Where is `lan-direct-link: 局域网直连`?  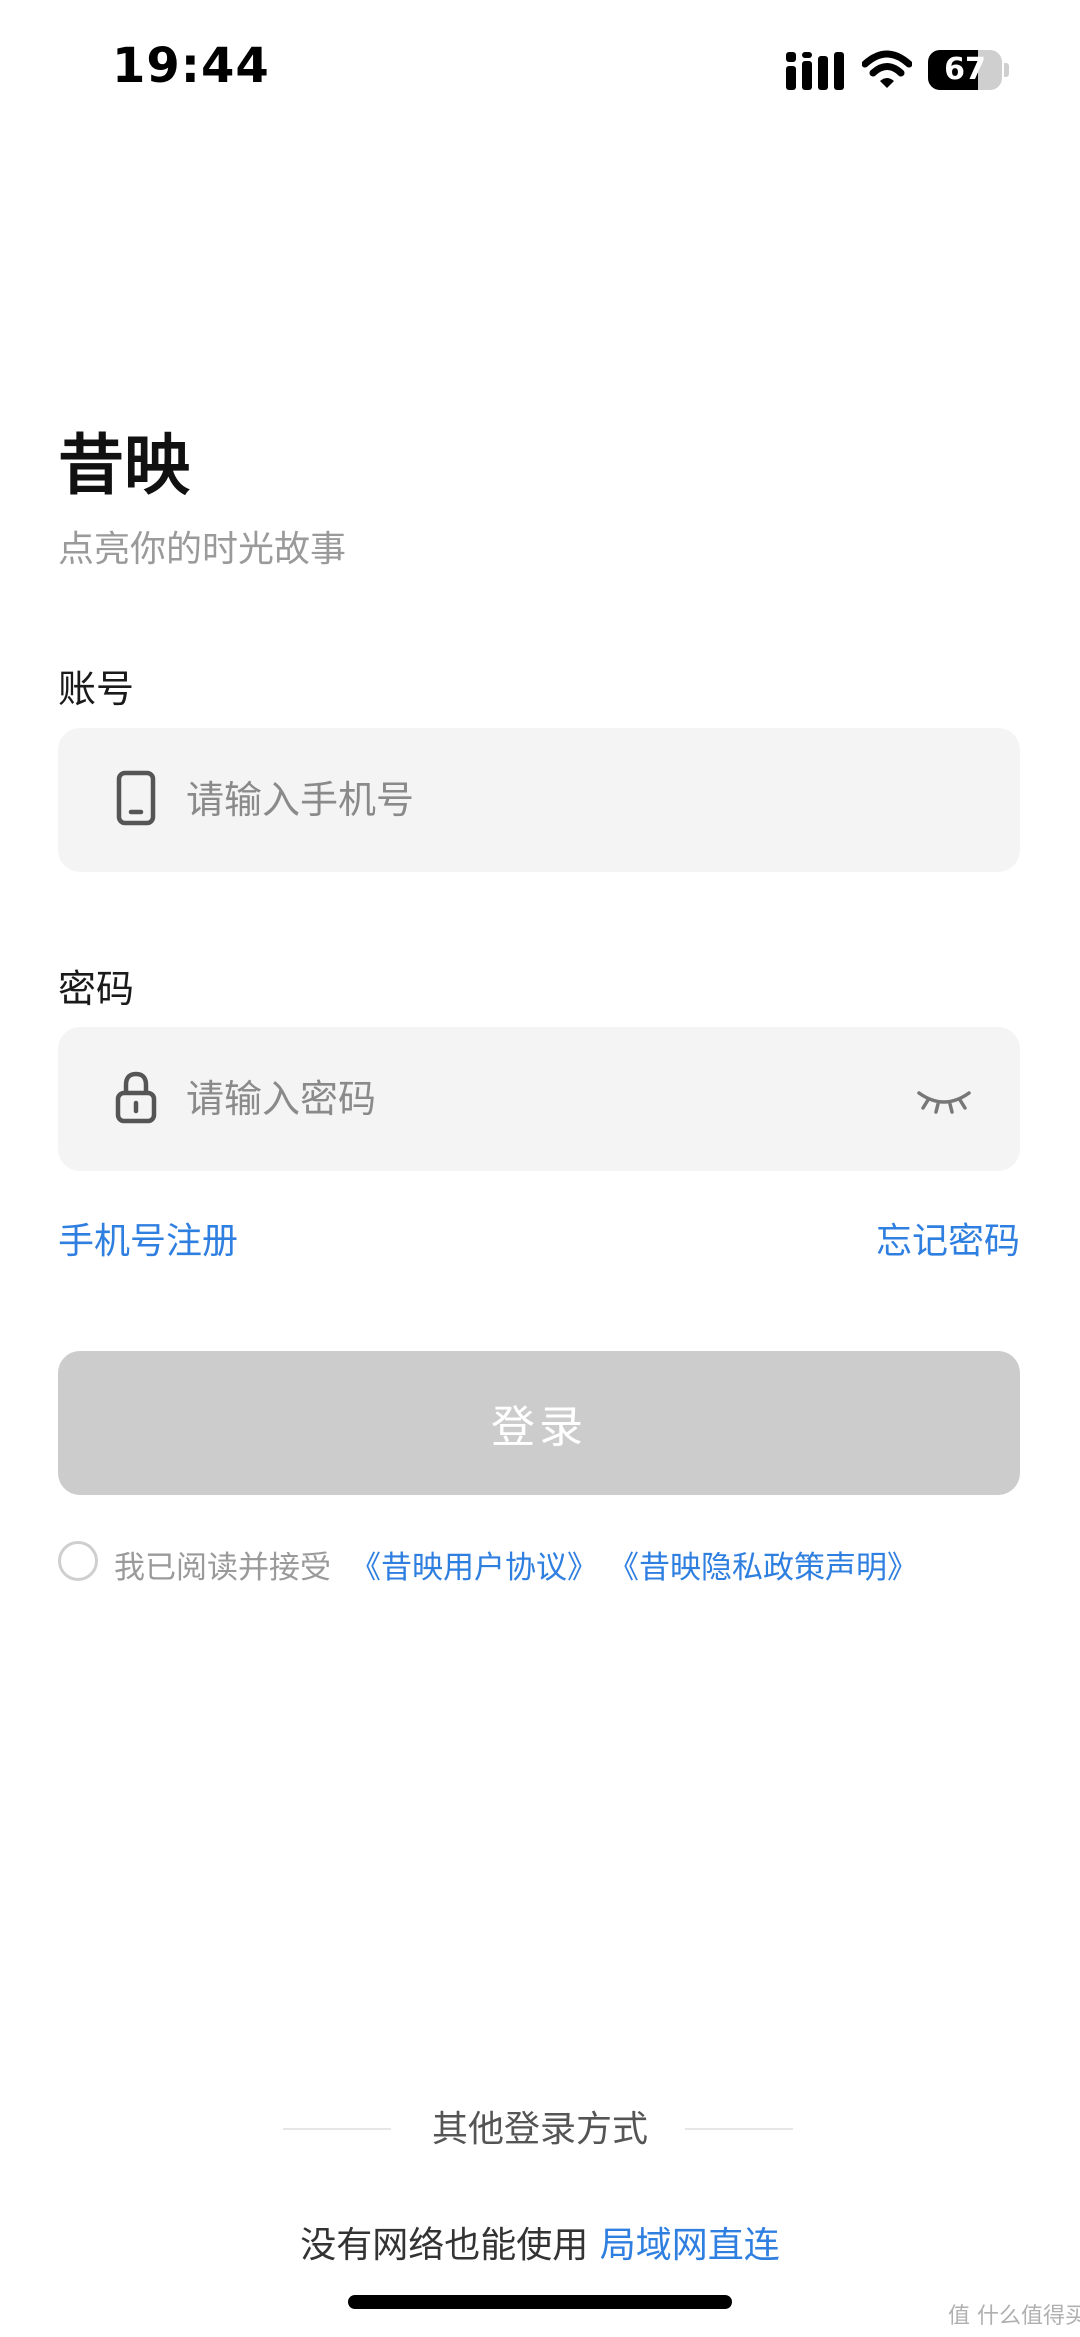 lan-direct-link: 局域网直连 is located at coordinates (690, 2245).